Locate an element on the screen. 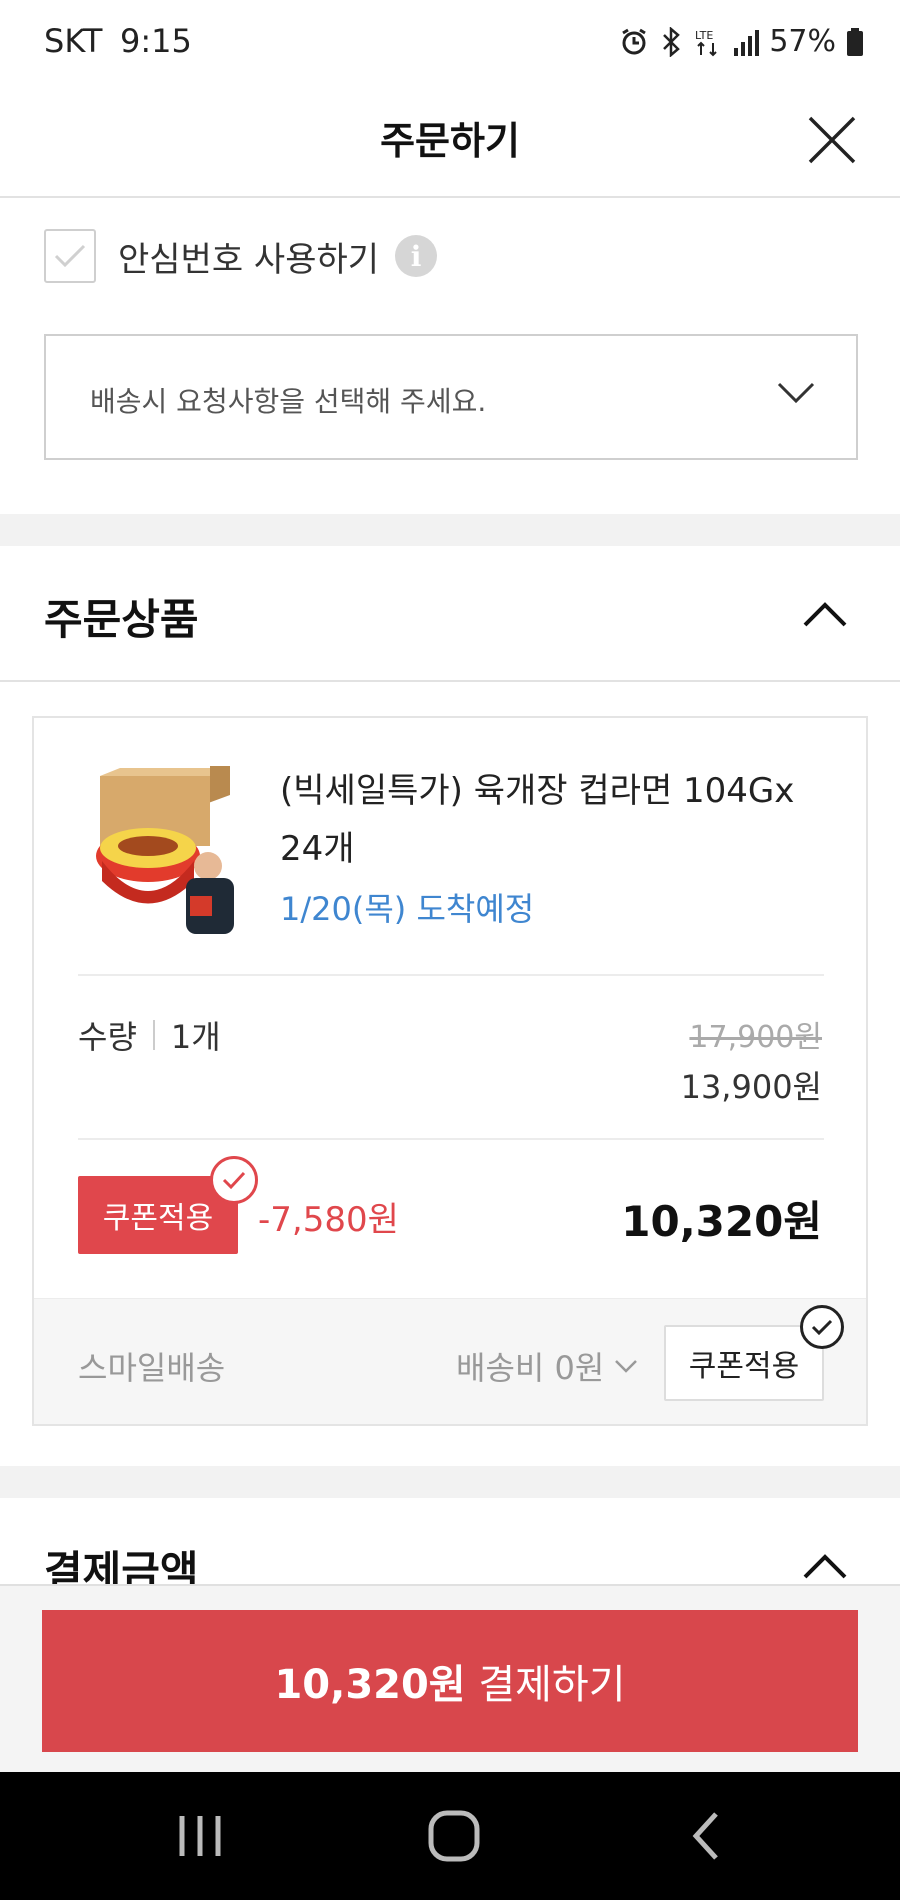  quantity-label: 수량 is located at coordinates (107, 1037).